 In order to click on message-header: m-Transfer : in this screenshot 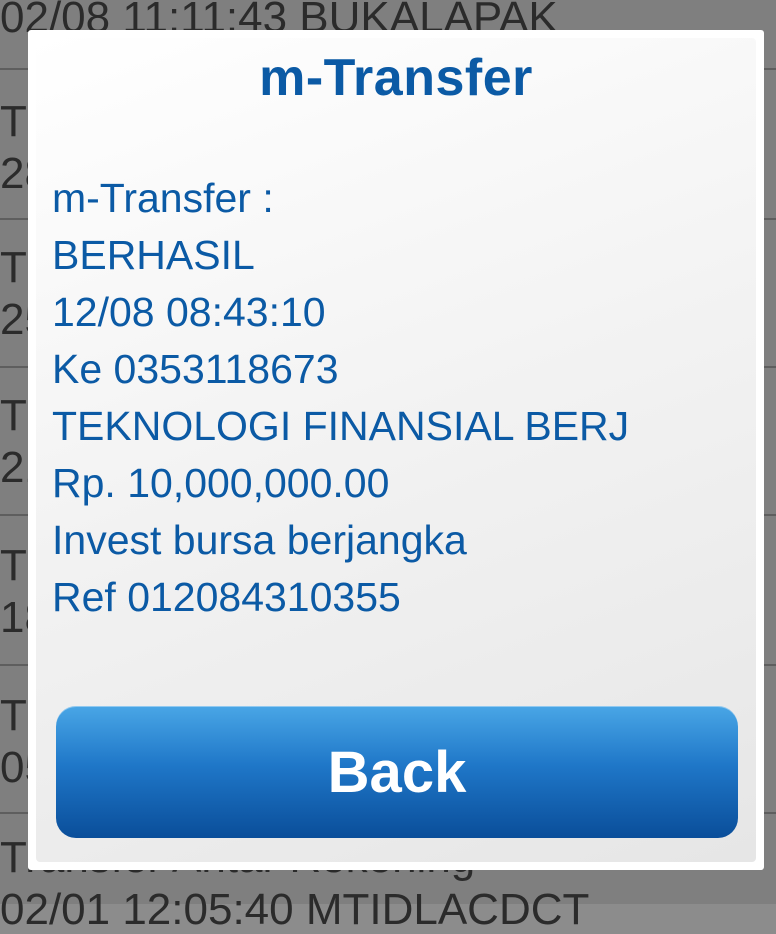, I will do `click(163, 198)`.